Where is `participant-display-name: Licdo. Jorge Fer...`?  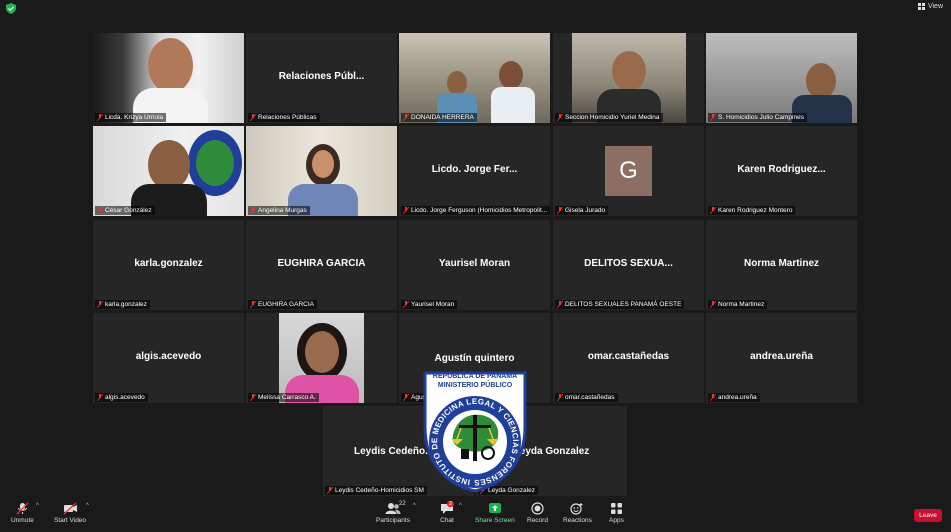 participant-display-name: Licdo. Jorge Fer... is located at coordinates (474, 169).